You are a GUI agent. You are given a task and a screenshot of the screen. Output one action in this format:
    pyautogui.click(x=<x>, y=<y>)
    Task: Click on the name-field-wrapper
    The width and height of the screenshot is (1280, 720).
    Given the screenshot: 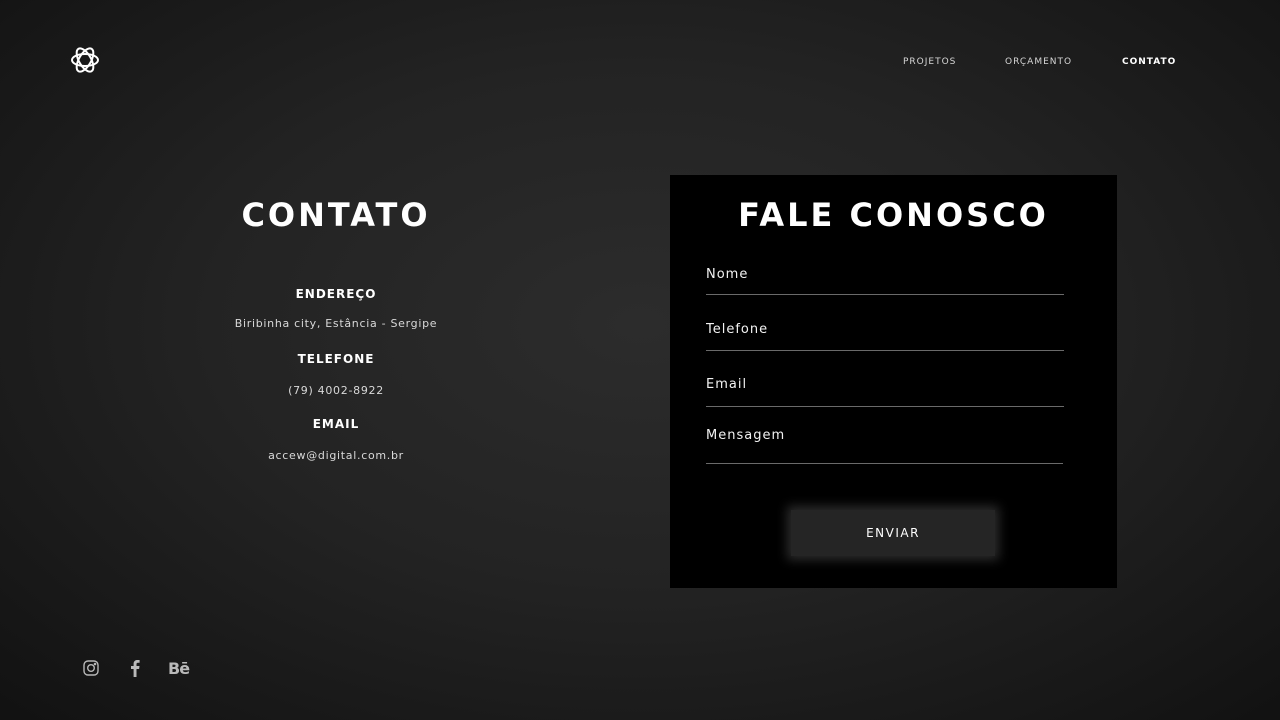 What is the action you would take?
    pyautogui.click(x=885, y=279)
    